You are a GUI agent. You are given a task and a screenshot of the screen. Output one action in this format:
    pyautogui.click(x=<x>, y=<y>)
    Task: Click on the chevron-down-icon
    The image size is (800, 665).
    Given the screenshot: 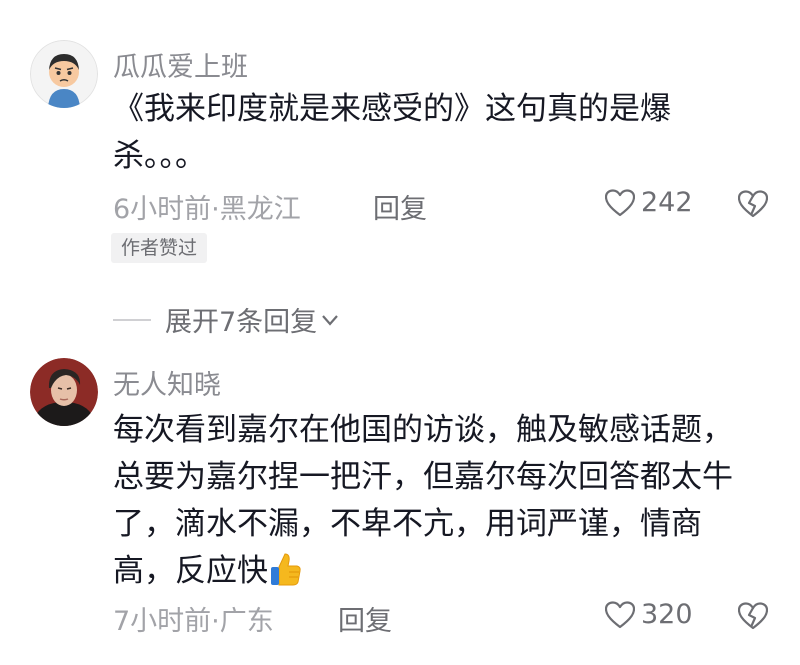 What is the action you would take?
    pyautogui.click(x=330, y=320)
    